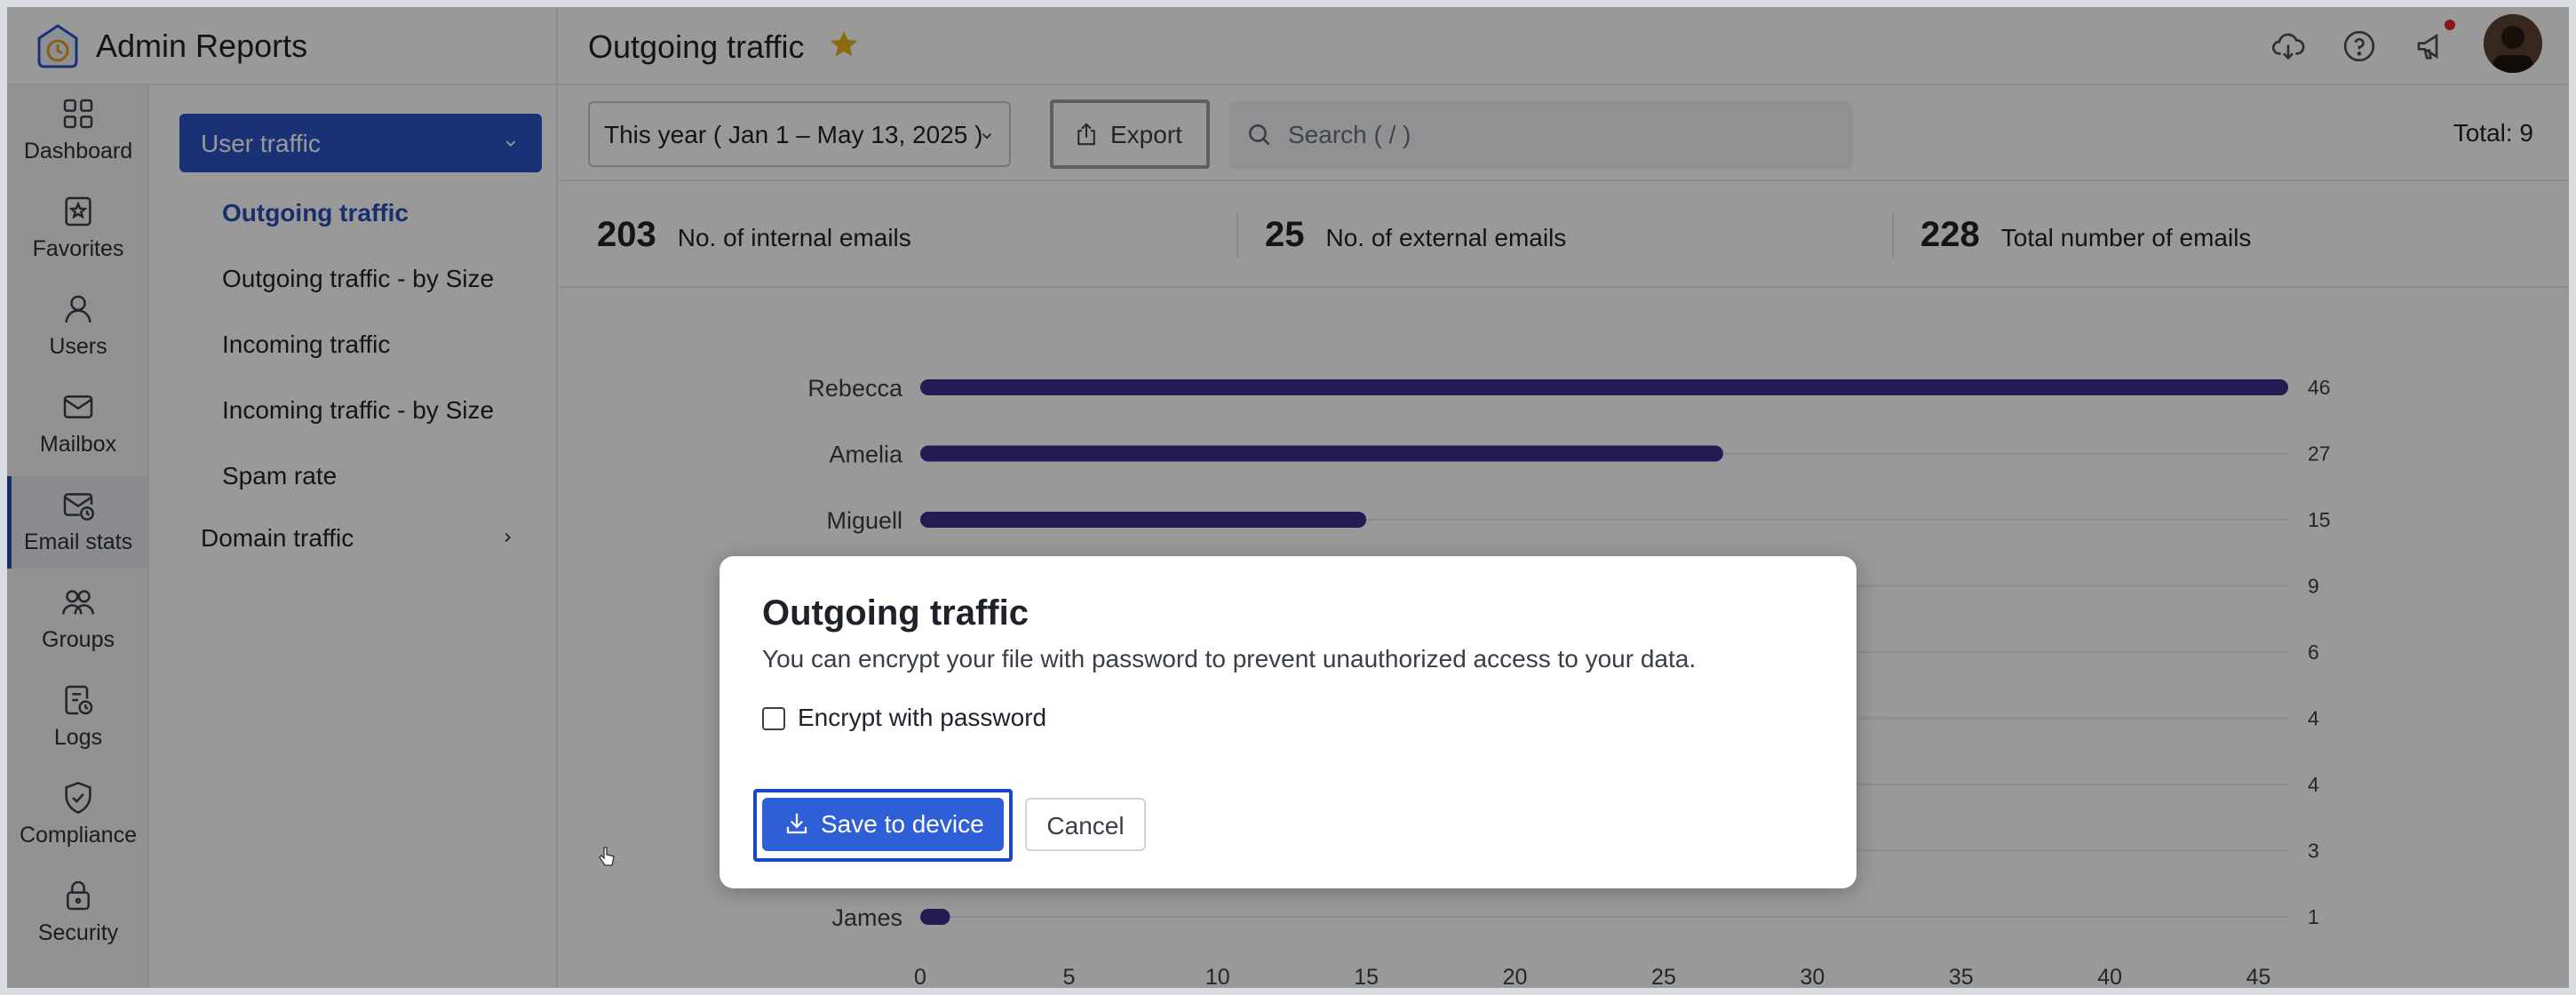 This screenshot has width=2576, height=995. I want to click on save-to-device-button: Save to device, so click(883, 824).